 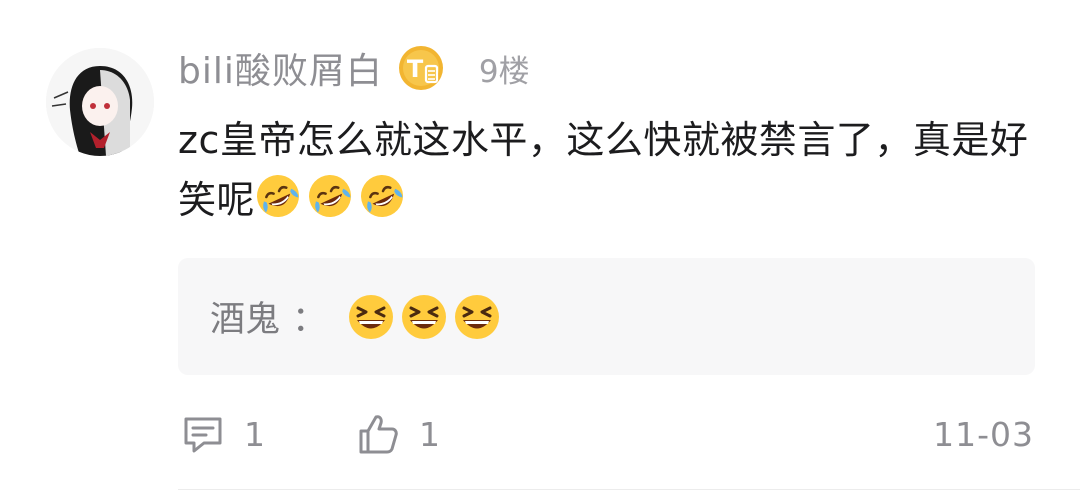 I want to click on avatar-image, so click(x=100, y=102).